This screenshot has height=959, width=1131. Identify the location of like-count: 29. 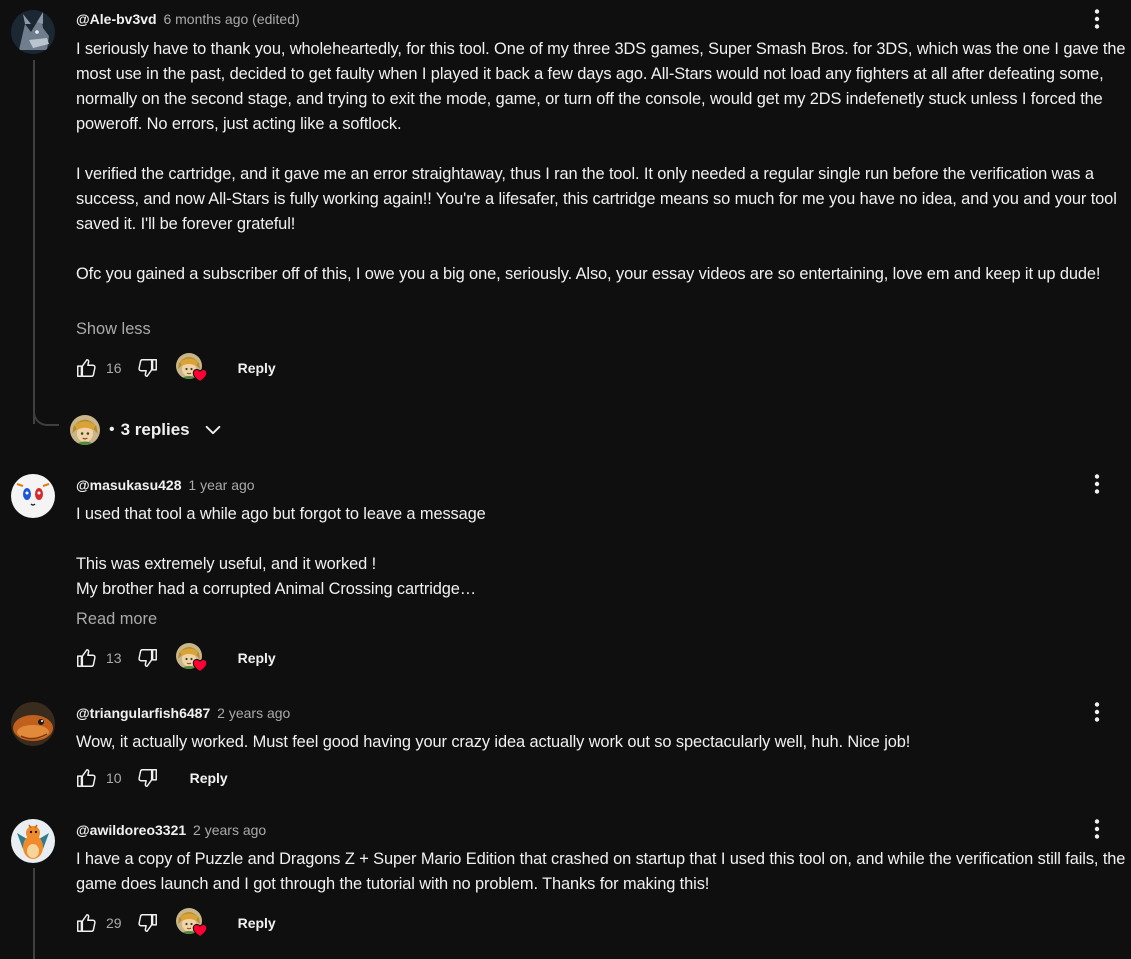
(114, 923).